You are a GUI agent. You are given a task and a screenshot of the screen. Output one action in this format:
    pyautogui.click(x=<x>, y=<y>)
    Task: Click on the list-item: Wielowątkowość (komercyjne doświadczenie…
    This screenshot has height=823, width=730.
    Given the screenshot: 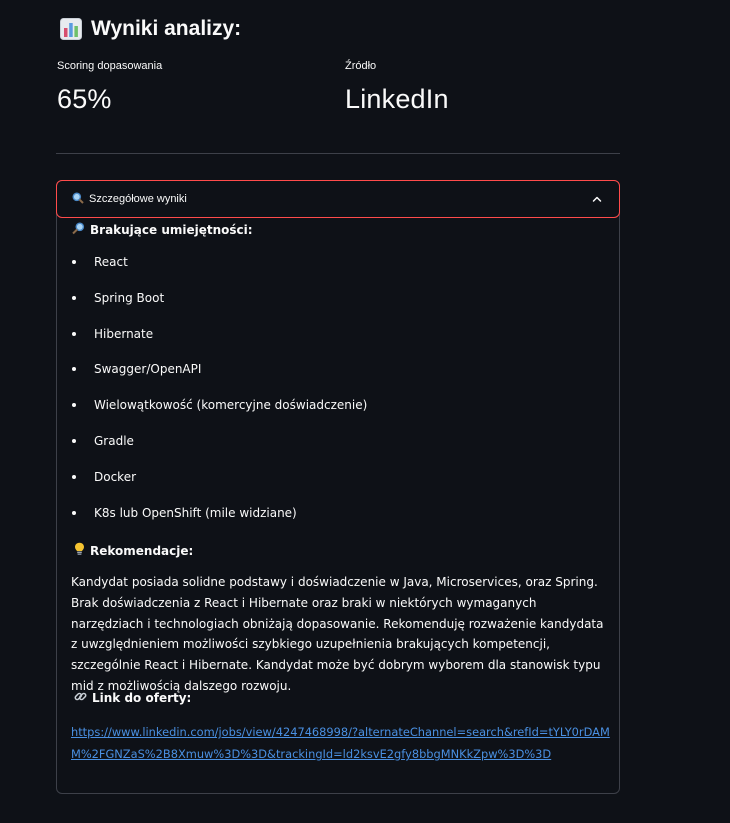 What is the action you would take?
    pyautogui.click(x=219, y=415)
    